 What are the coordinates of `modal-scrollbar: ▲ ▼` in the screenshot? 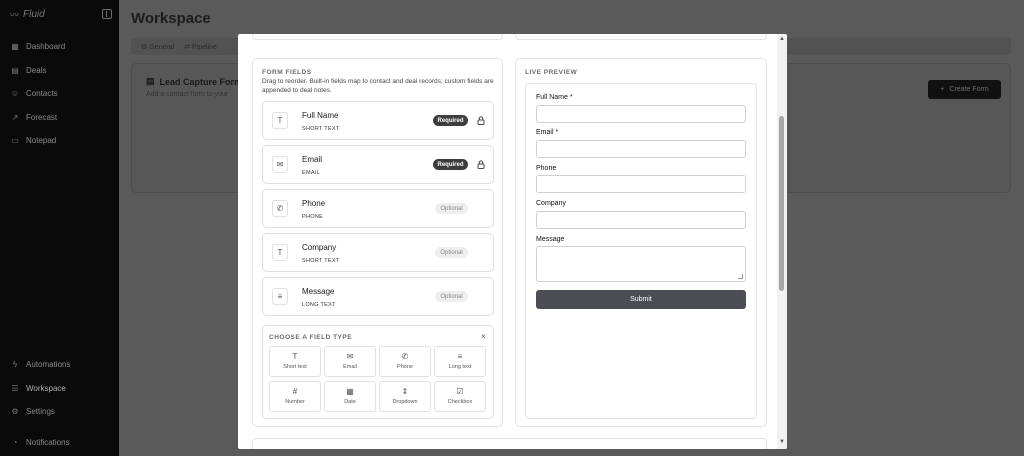 It's located at (782, 241).